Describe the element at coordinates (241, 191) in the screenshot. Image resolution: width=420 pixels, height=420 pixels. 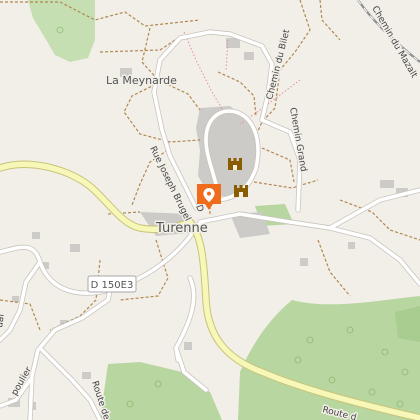
I see `castle-poi-2: castle` at that location.